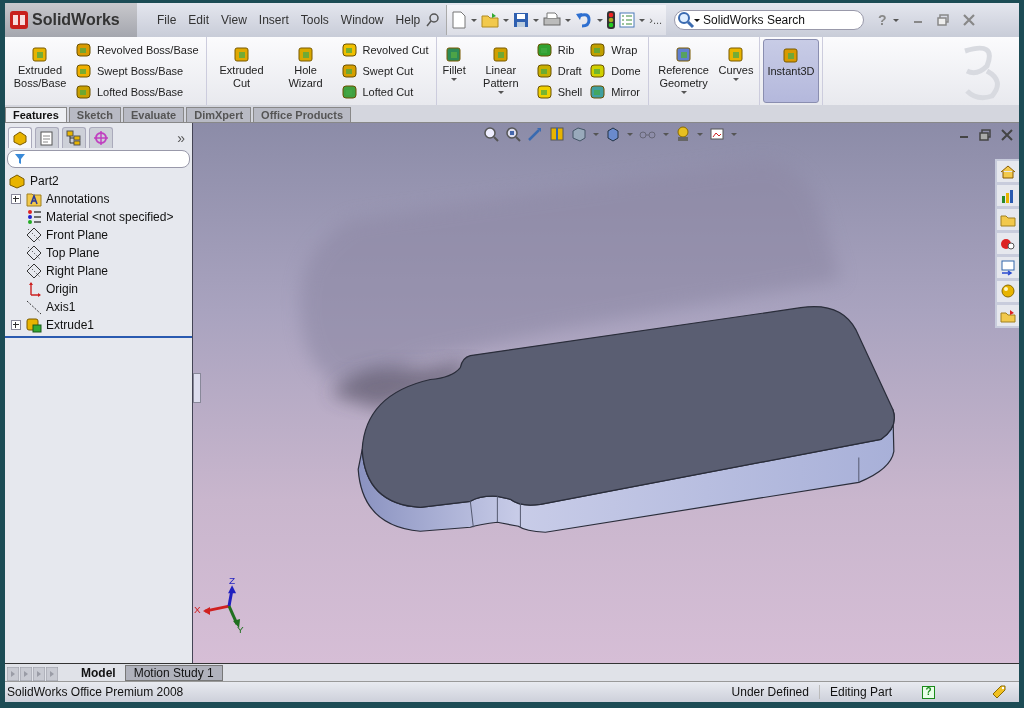 The height and width of the screenshot is (708, 1024). What do you see at coordinates (454, 71) in the screenshot?
I see `ribbon-button: Fillet` at bounding box center [454, 71].